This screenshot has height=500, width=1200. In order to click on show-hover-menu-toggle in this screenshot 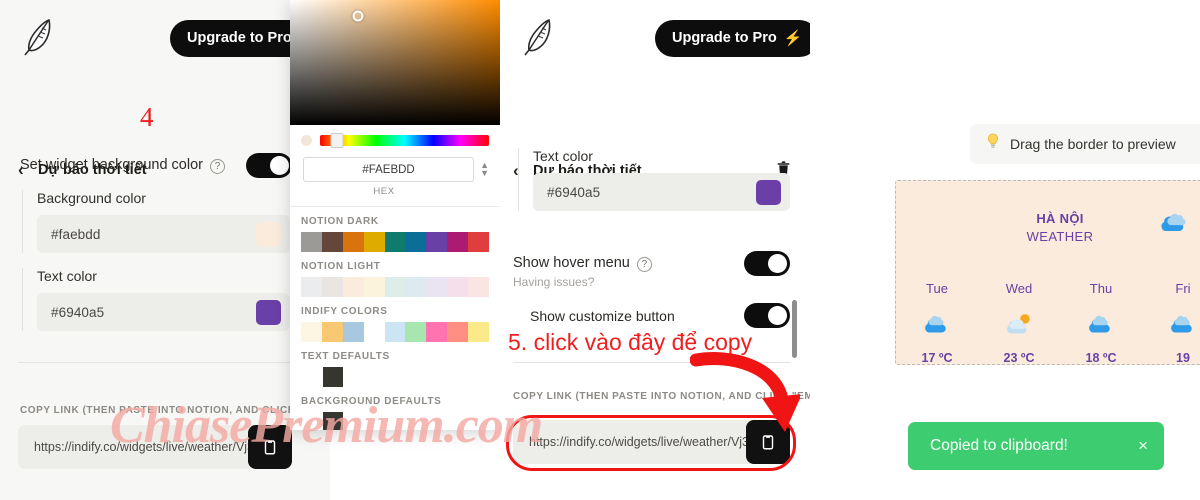, I will do `click(767, 263)`.